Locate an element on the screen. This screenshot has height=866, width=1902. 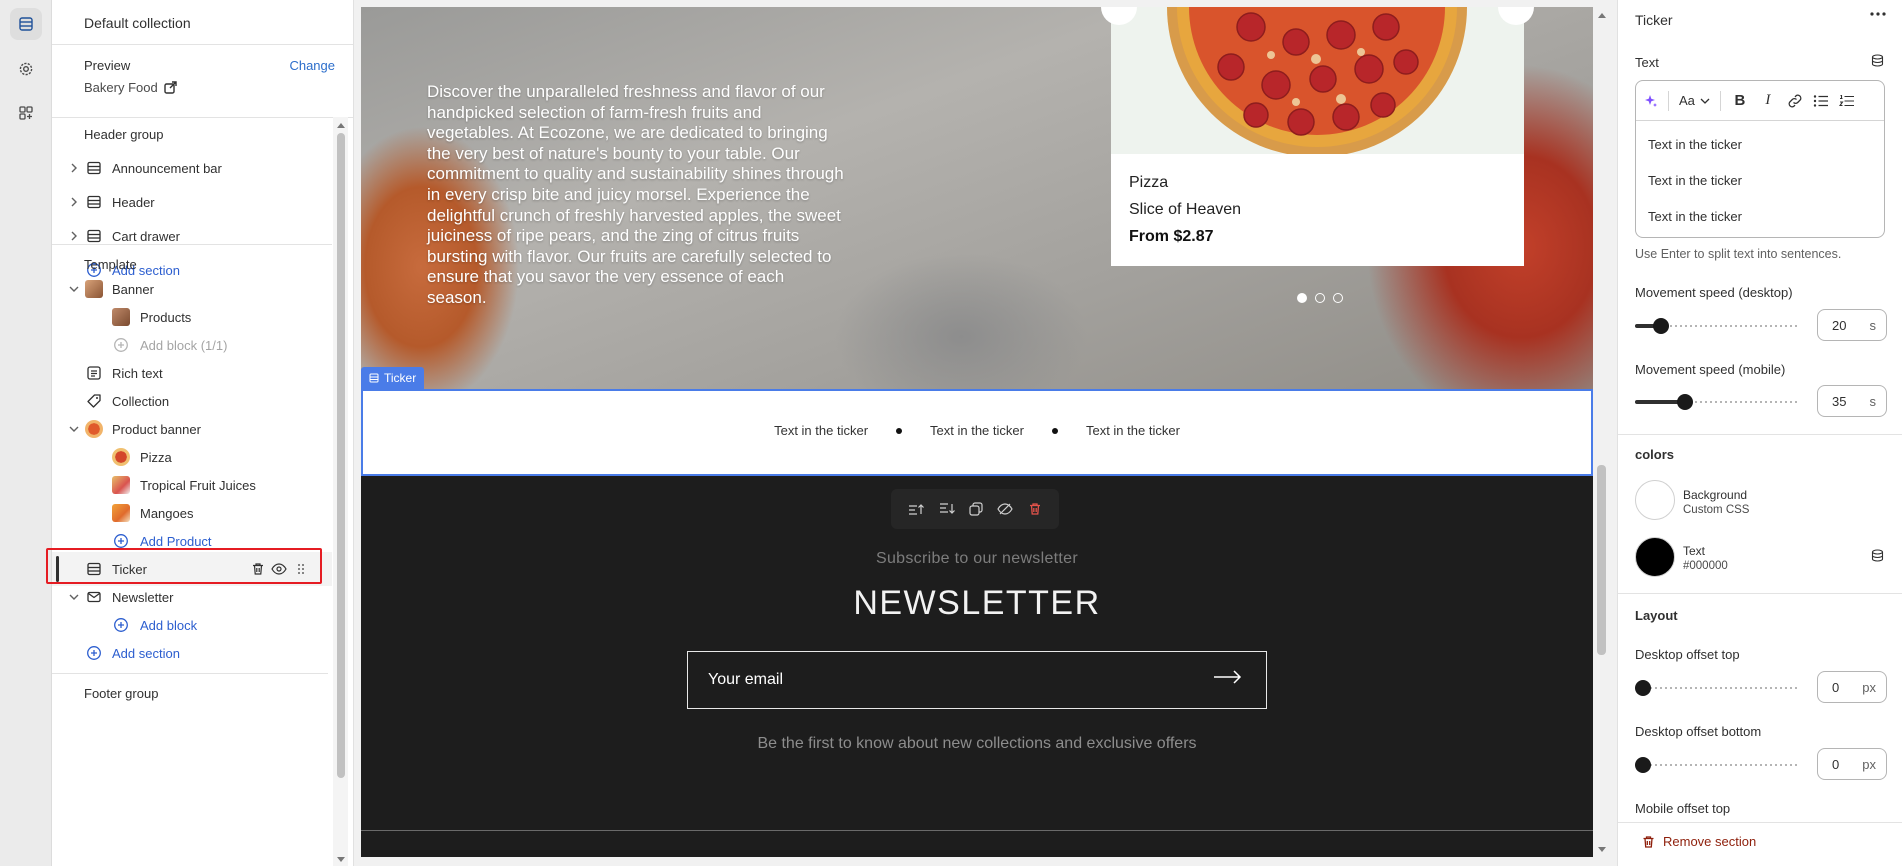
sidebar-item-label: Pizza is located at coordinates (156, 457).